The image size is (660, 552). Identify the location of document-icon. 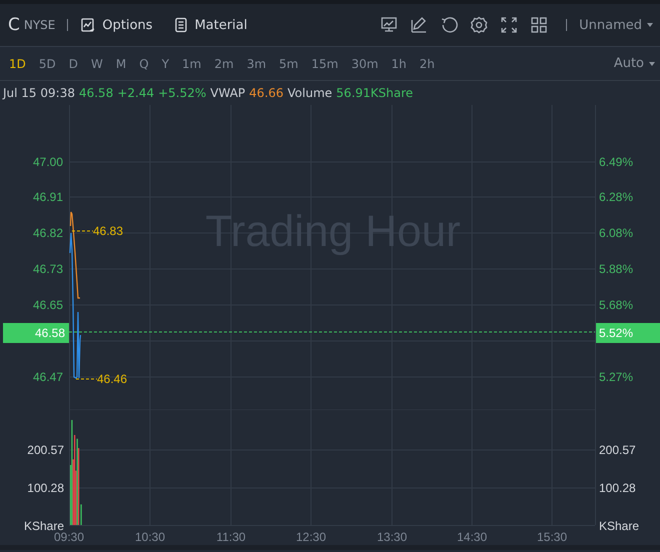
(180, 25).